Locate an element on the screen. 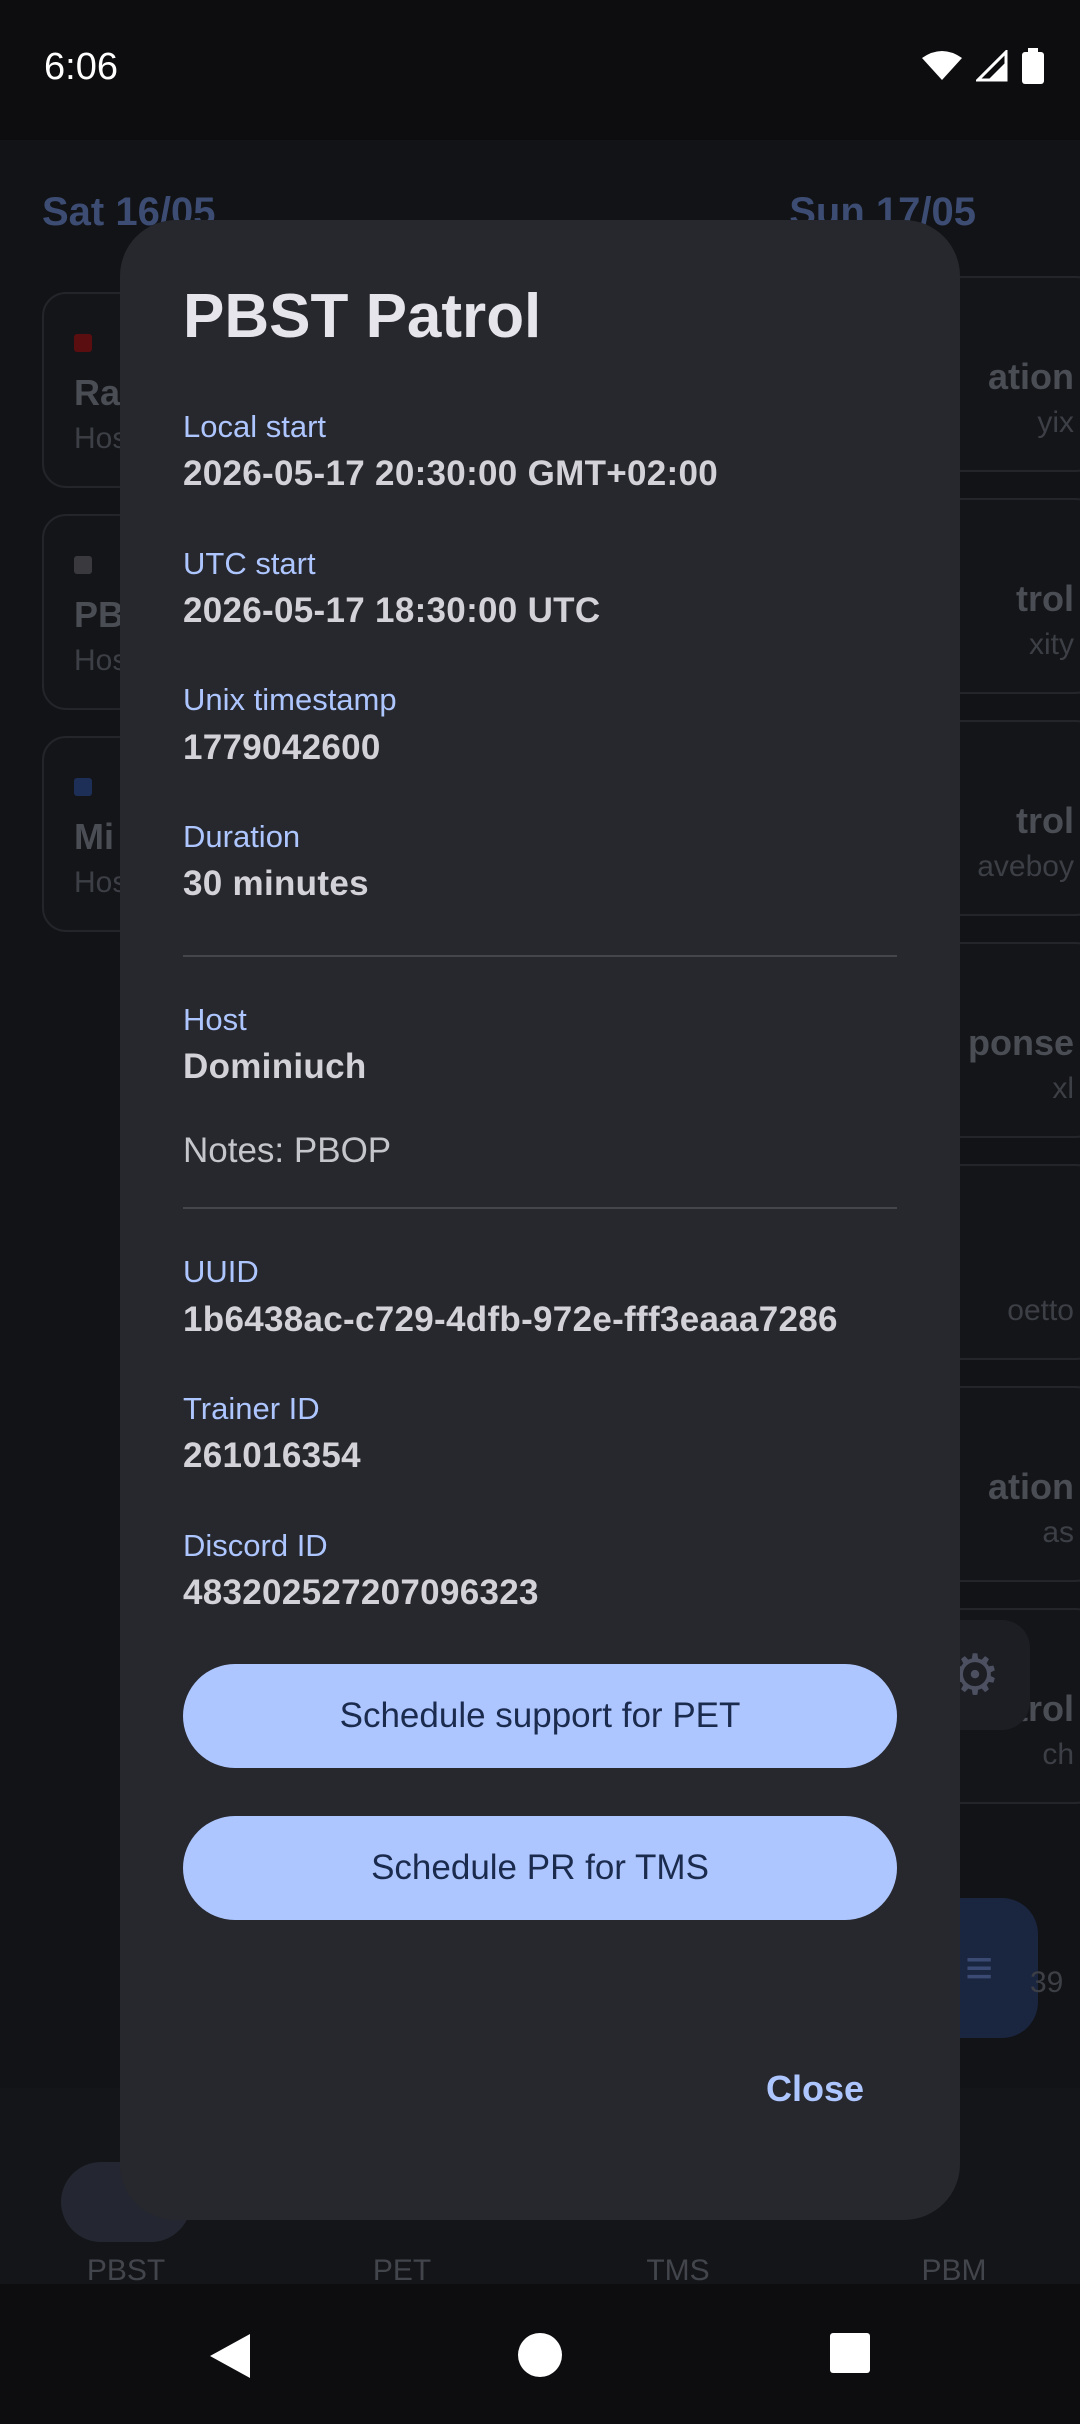  field-label: Host is located at coordinates (215, 1019).